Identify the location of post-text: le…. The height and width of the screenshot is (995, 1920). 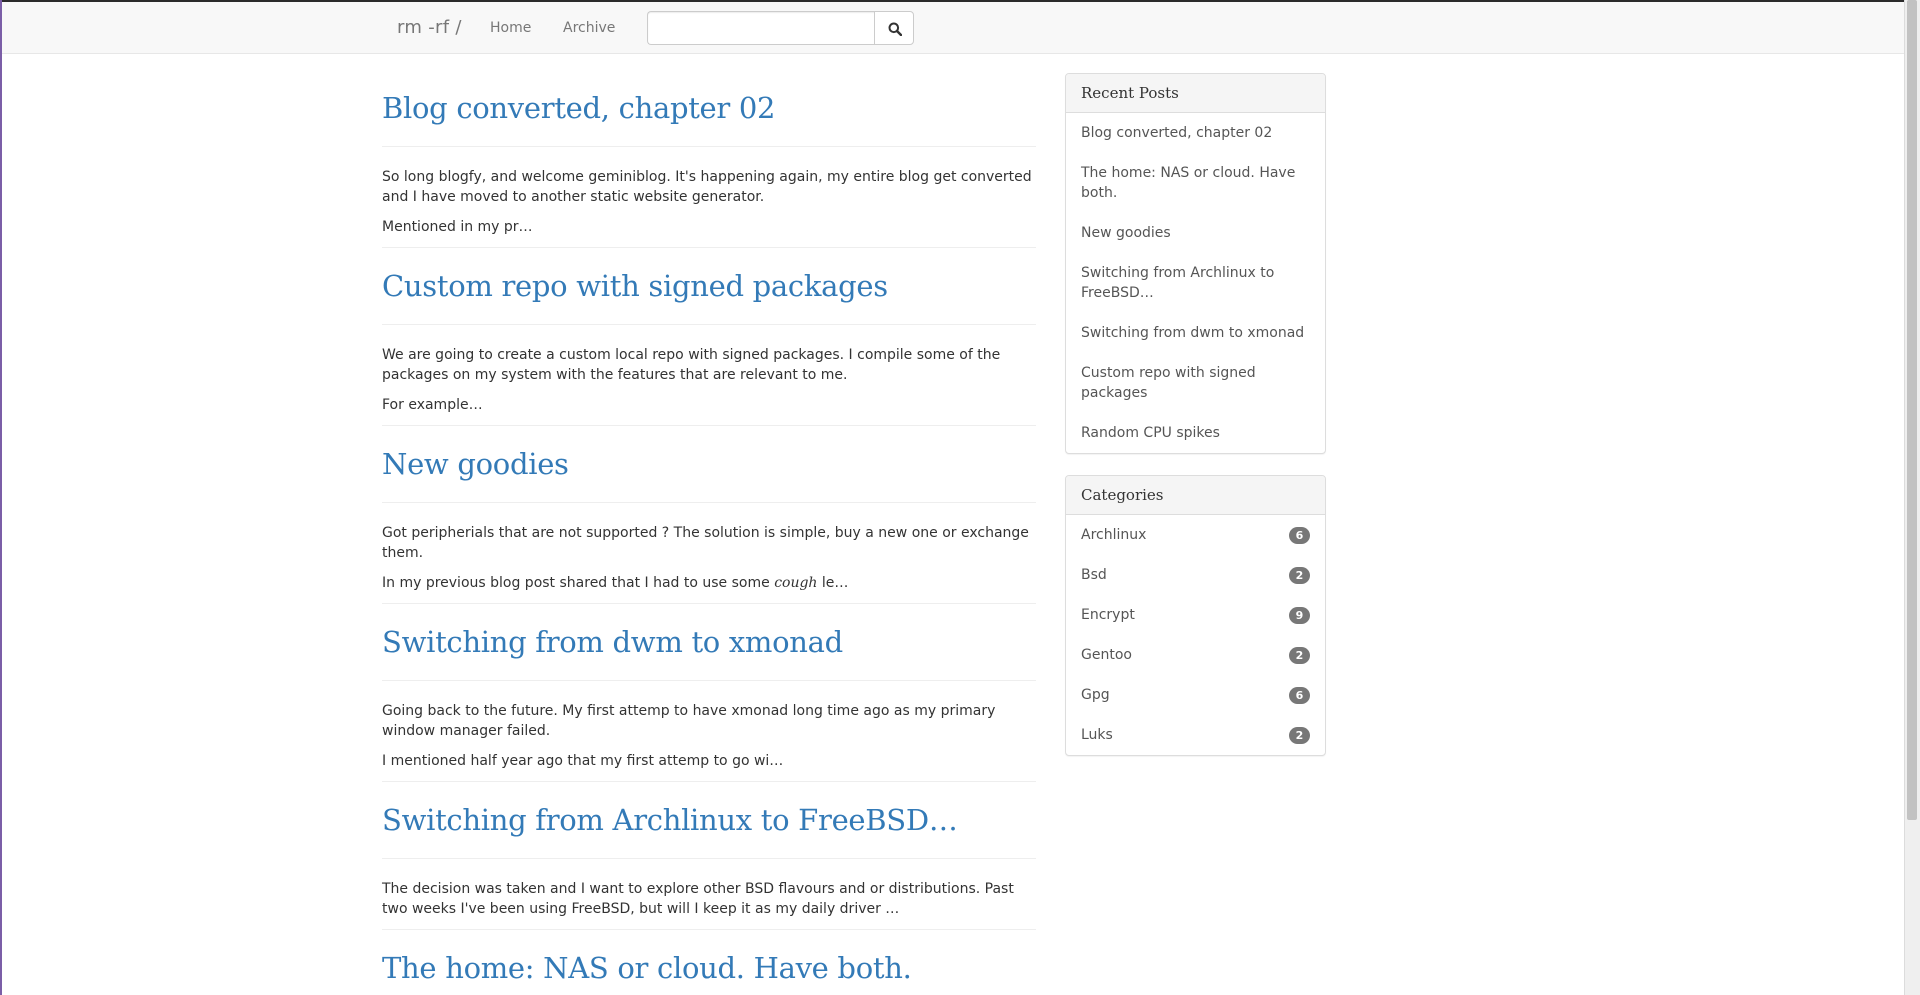
(833, 583).